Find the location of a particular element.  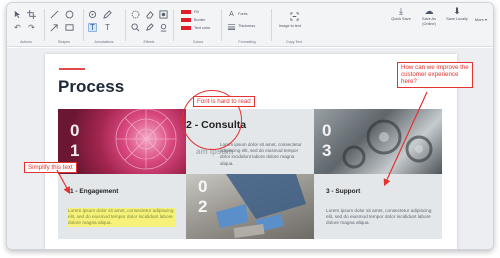

copy-text-group: Image to text Copy Text is located at coordinates (294, 26).